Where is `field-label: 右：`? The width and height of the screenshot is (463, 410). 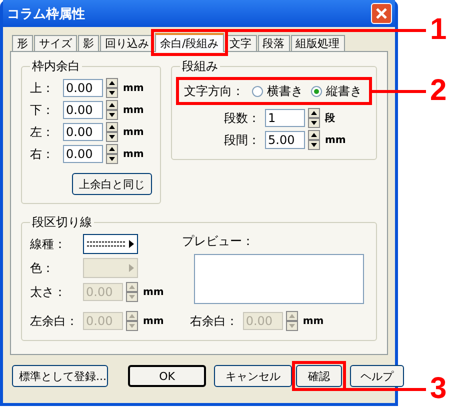 field-label: 右： is located at coordinates (42, 154).